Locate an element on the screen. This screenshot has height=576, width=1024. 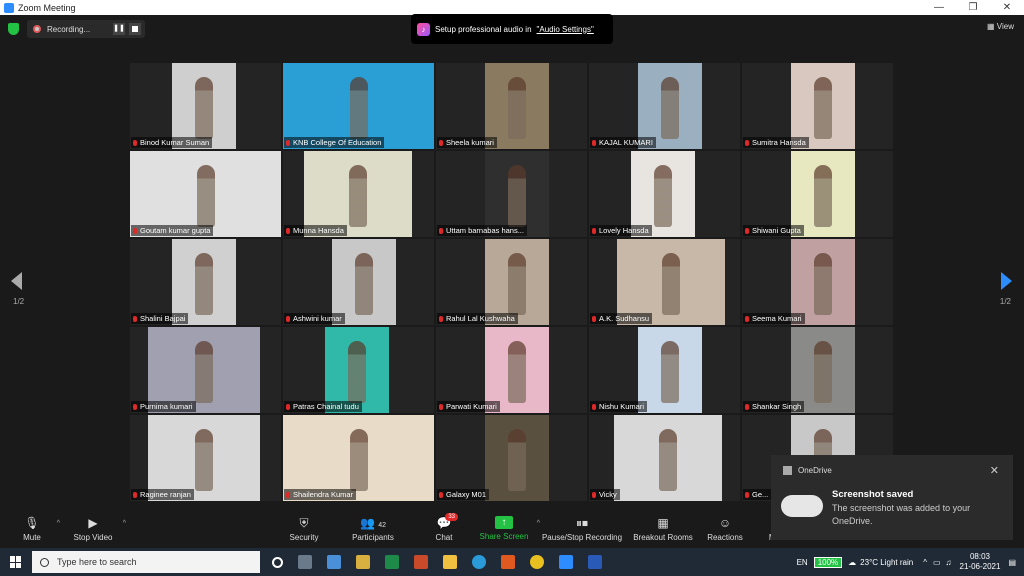
participant-tile: A.K. Sudhansu is located at coordinates (664, 282).